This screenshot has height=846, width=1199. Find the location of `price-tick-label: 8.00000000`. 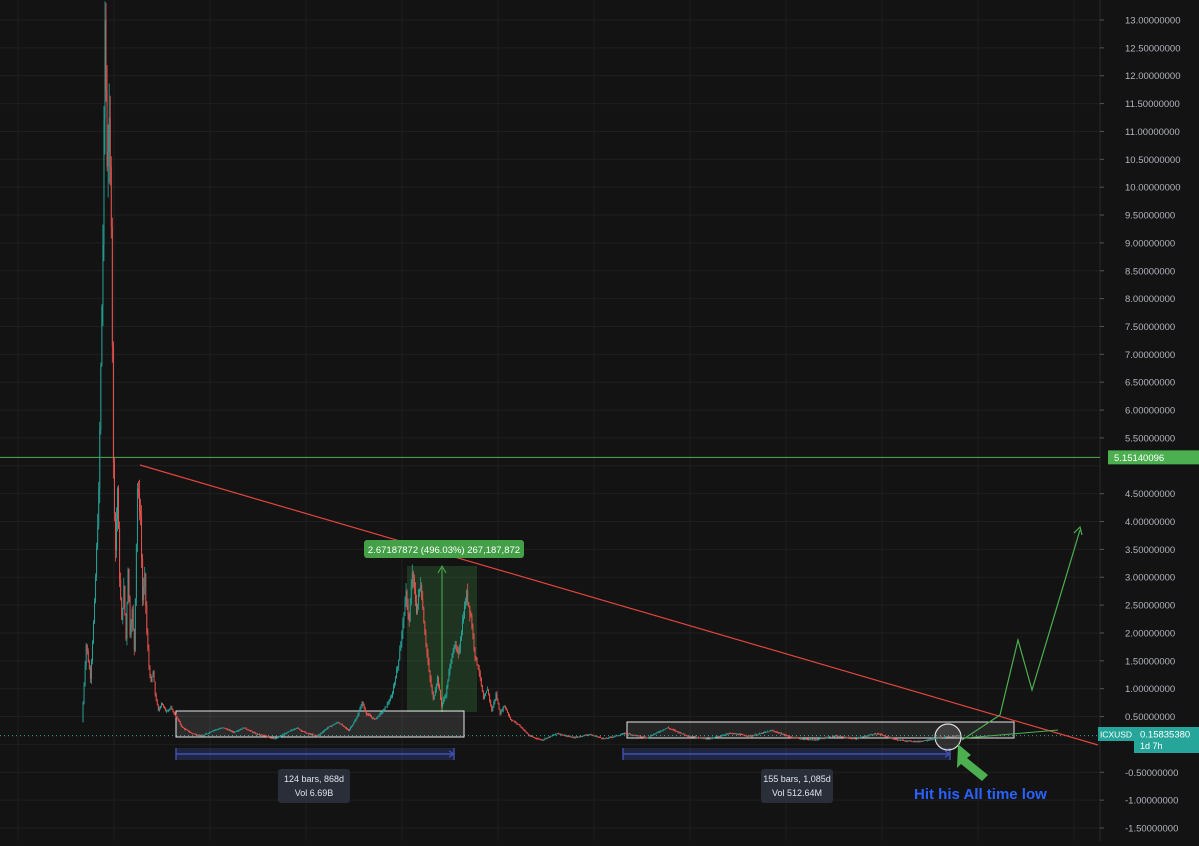

price-tick-label: 8.00000000 is located at coordinates (1150, 299).